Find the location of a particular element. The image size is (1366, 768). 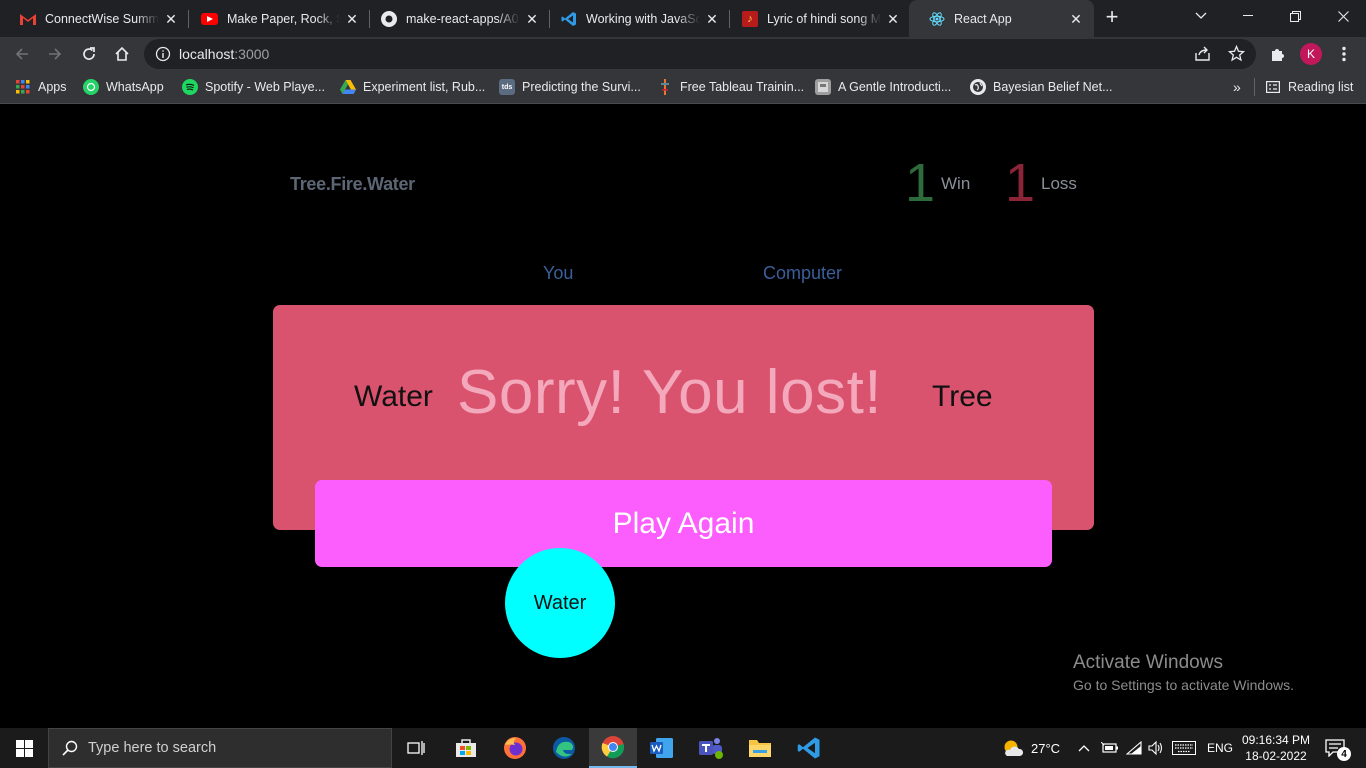

bookmark-label: Apps is located at coordinates (52, 87).